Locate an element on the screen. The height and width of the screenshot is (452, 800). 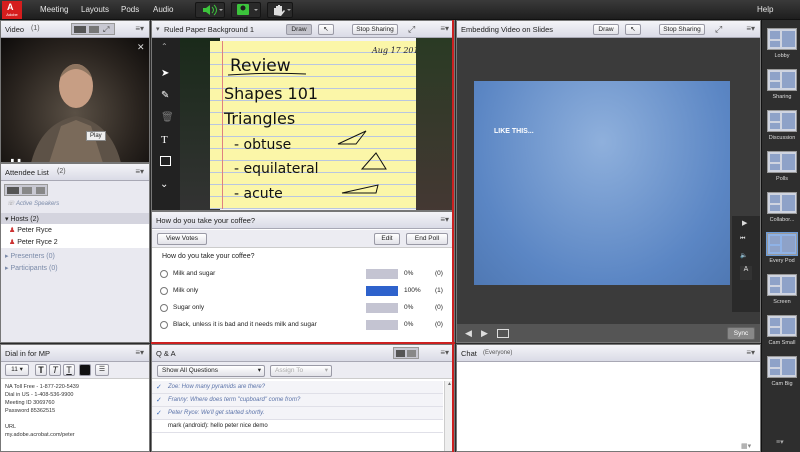
select-tool-icon: ➤ is located at coordinates (165, 73).